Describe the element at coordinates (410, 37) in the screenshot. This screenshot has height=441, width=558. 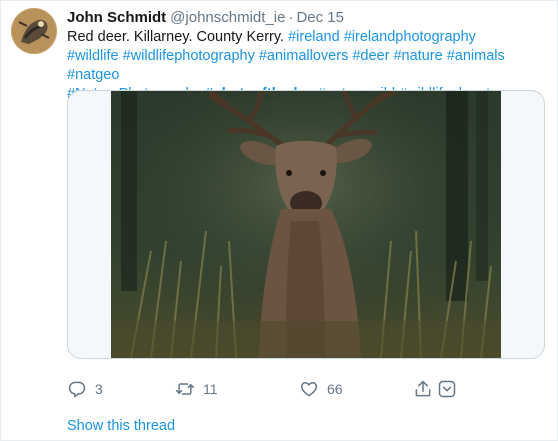
I see `hashtag-link: #irelandphotography` at that location.